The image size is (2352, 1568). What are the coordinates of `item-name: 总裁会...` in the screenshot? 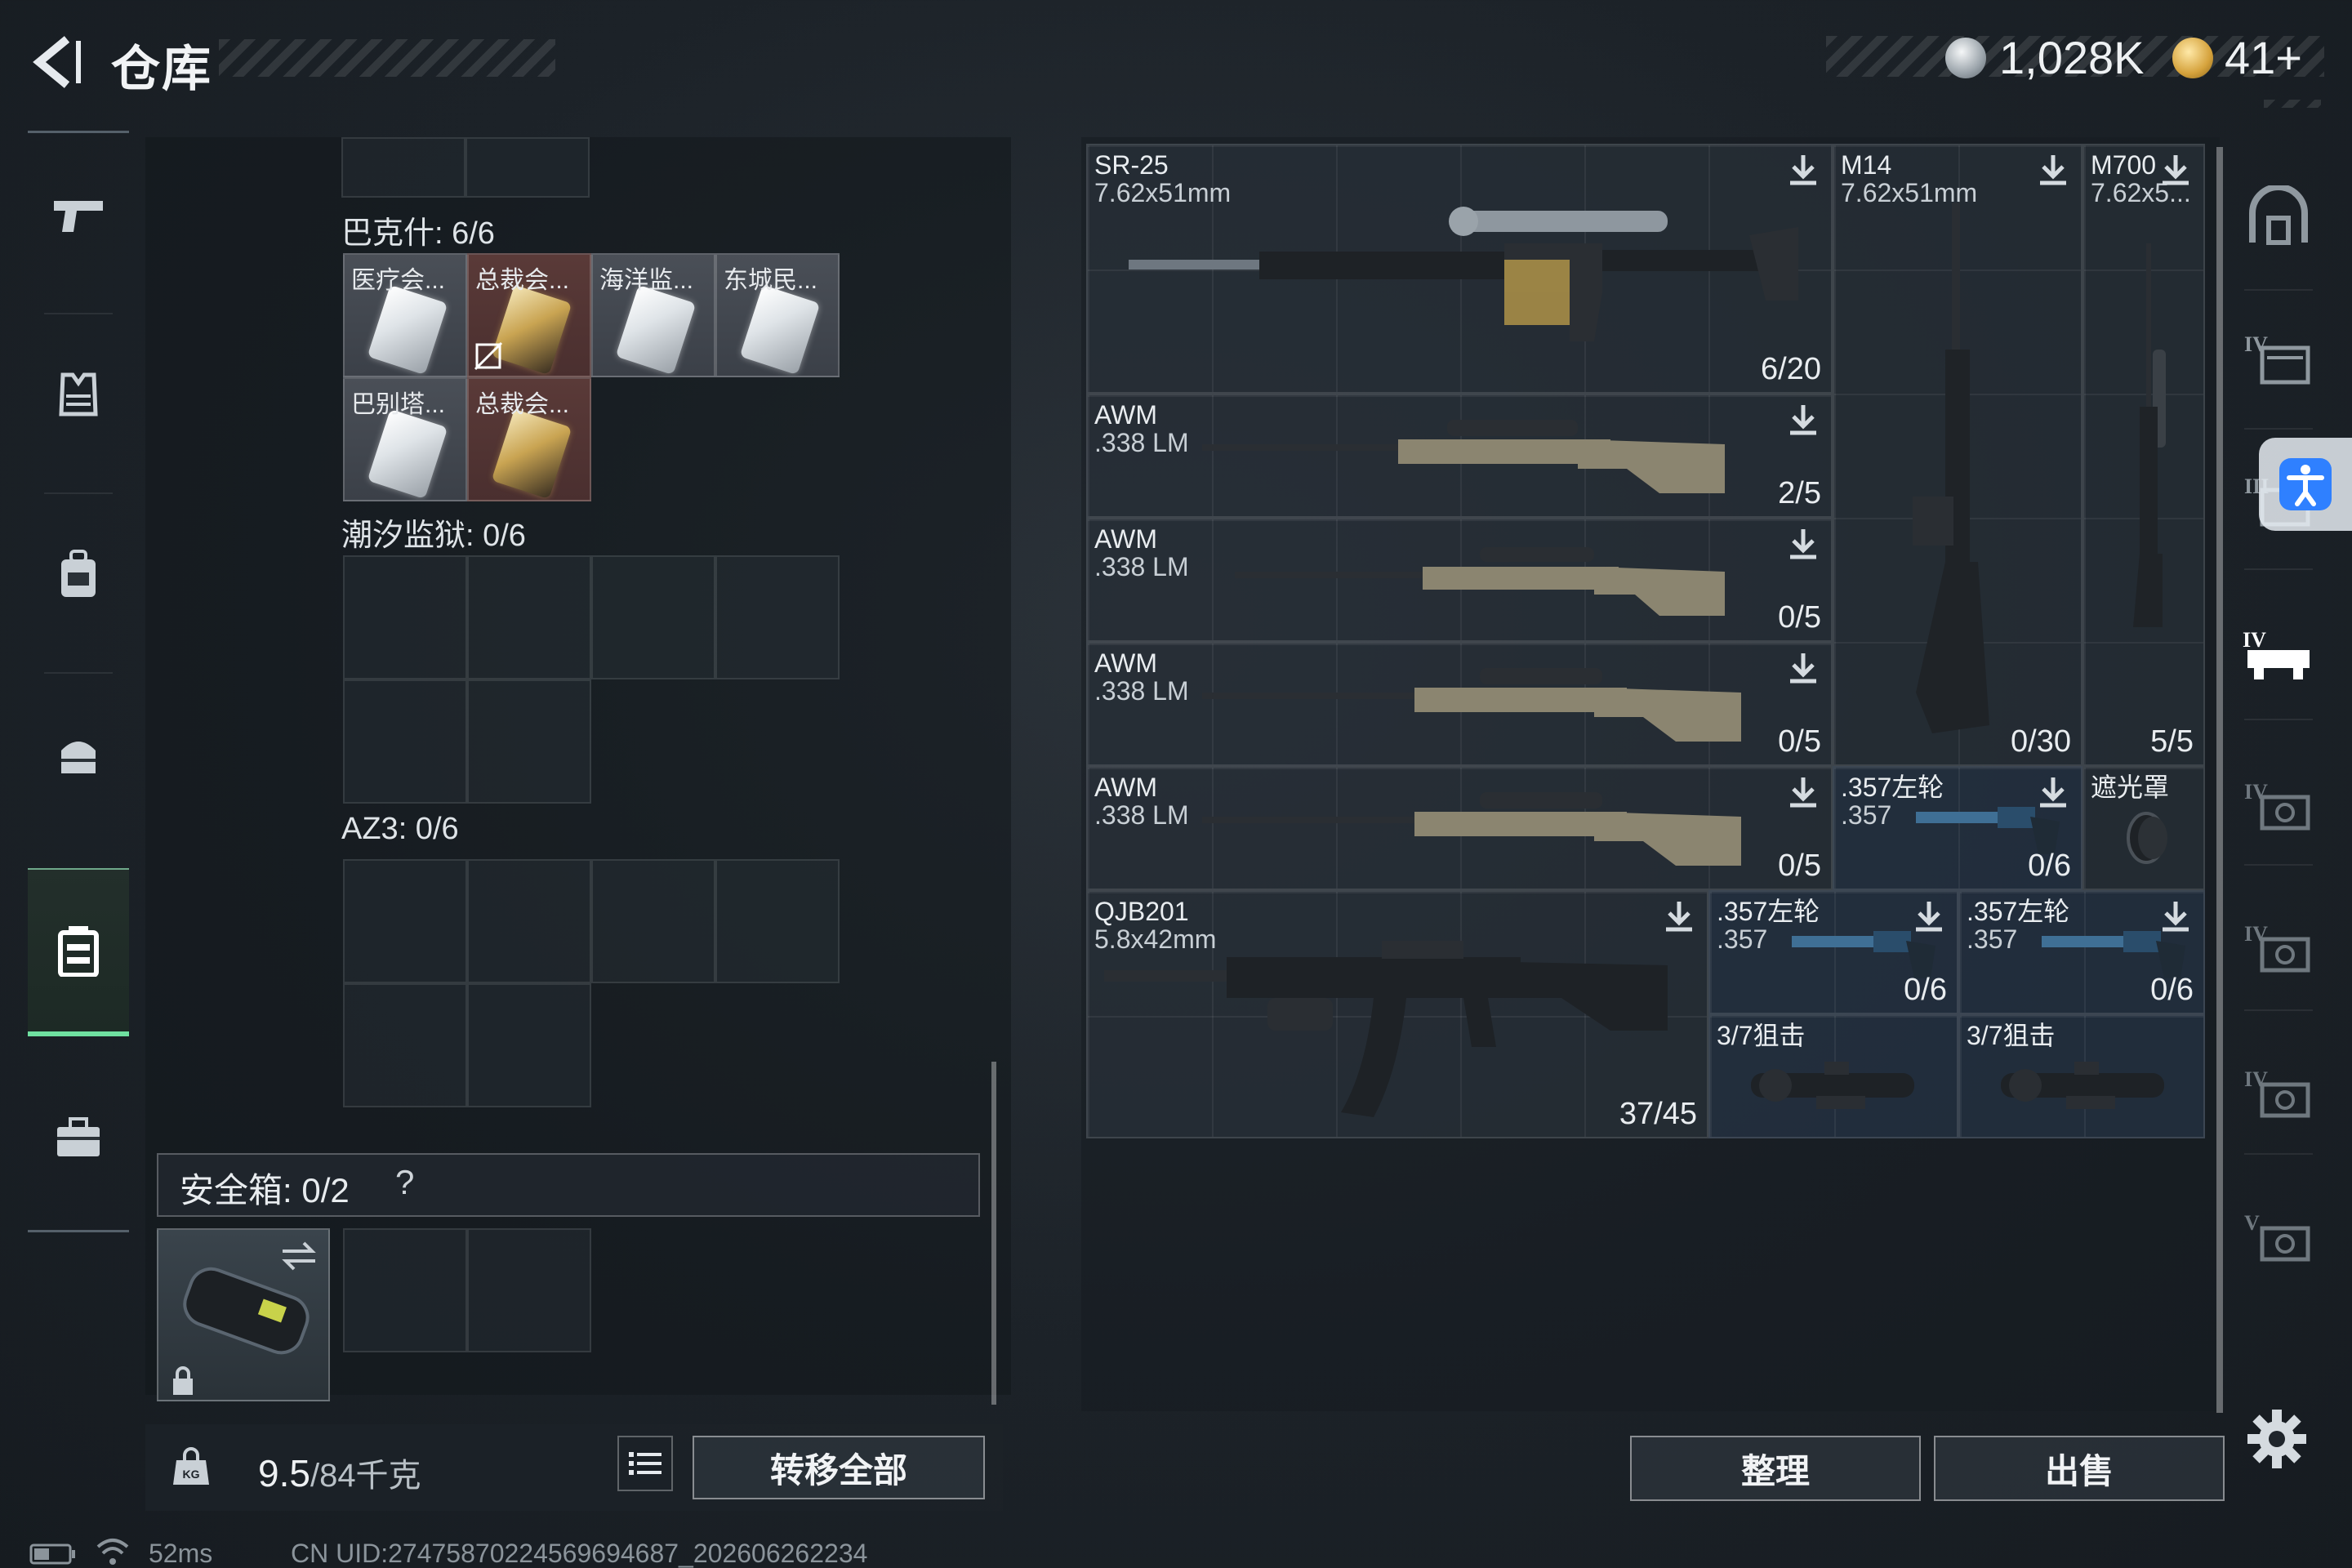 It's located at (522, 404).